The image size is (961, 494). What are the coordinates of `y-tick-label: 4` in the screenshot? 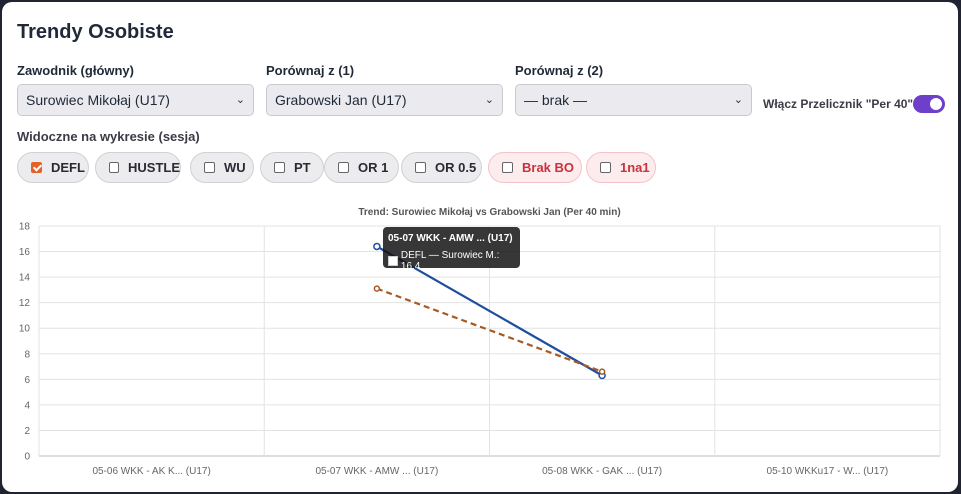 It's located at (27, 405).